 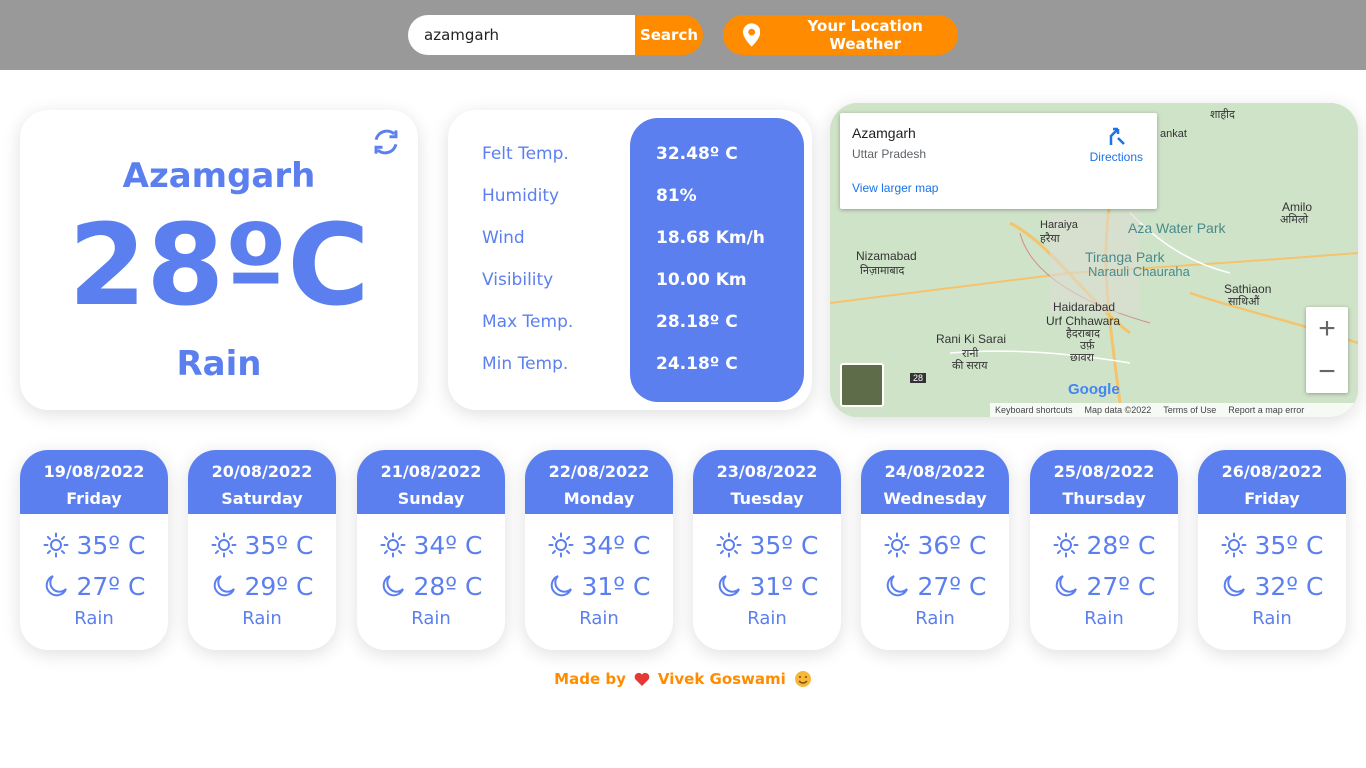 What do you see at coordinates (431, 471) in the screenshot?
I see `forecast-date: 21/08/2022` at bounding box center [431, 471].